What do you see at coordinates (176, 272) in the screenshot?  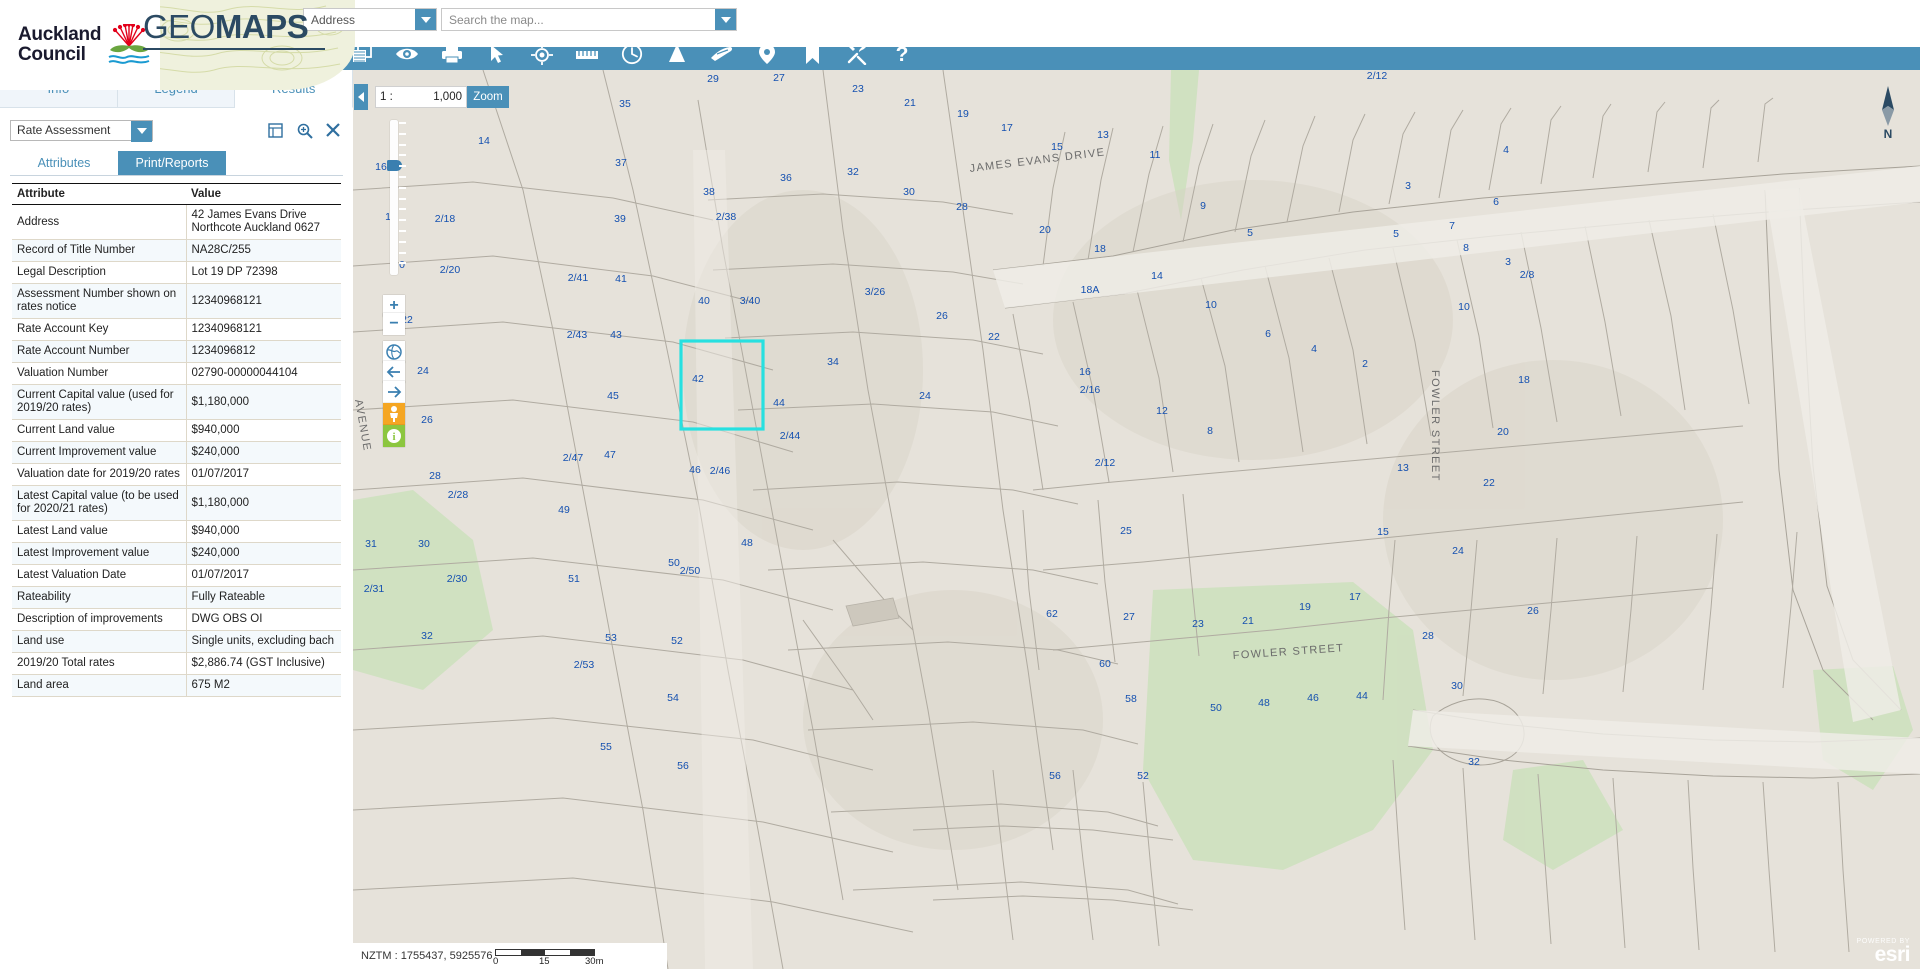 I see `table-row: Legal Description Lot 19 DP 72398` at bounding box center [176, 272].